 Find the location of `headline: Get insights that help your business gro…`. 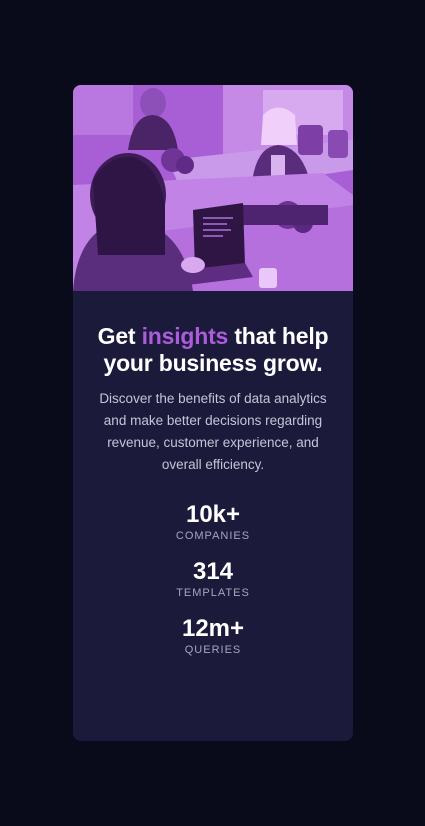

headline: Get insights that help your business gro… is located at coordinates (213, 350).